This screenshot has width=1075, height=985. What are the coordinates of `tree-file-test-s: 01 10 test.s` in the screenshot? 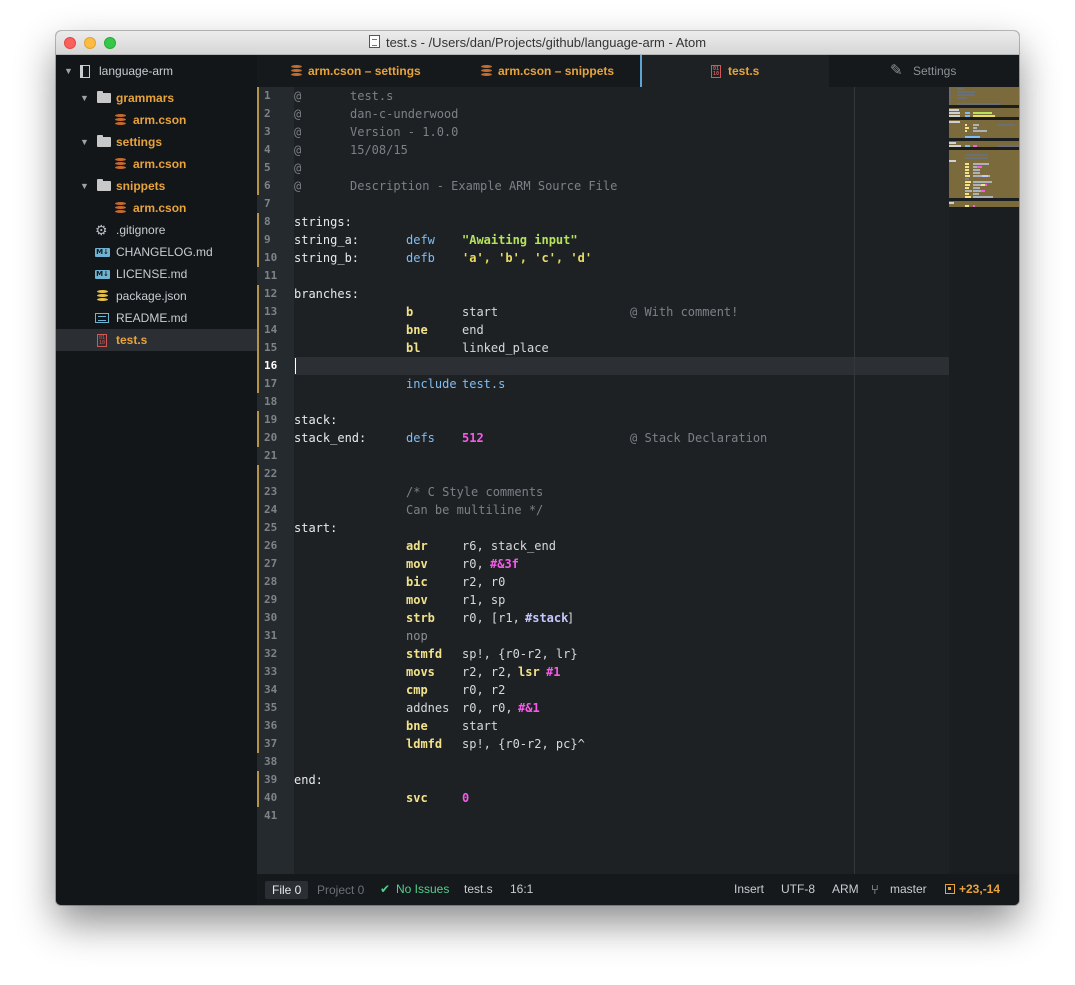 It's located at (156, 340).